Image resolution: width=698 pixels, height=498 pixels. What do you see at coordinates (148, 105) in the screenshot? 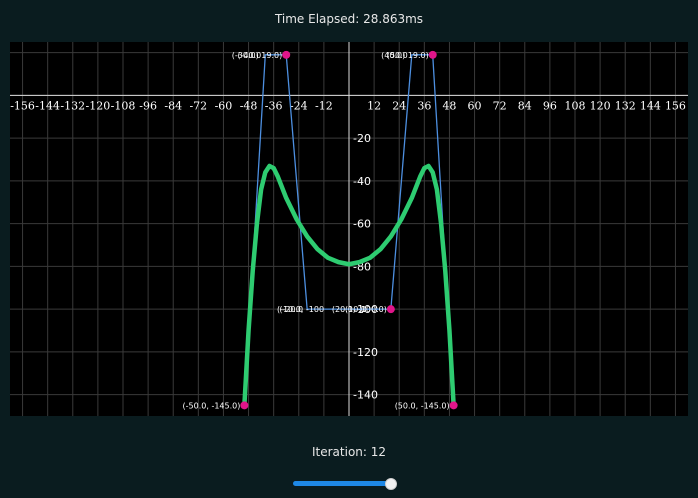
I see `x-tick-label: -96` at bounding box center [148, 105].